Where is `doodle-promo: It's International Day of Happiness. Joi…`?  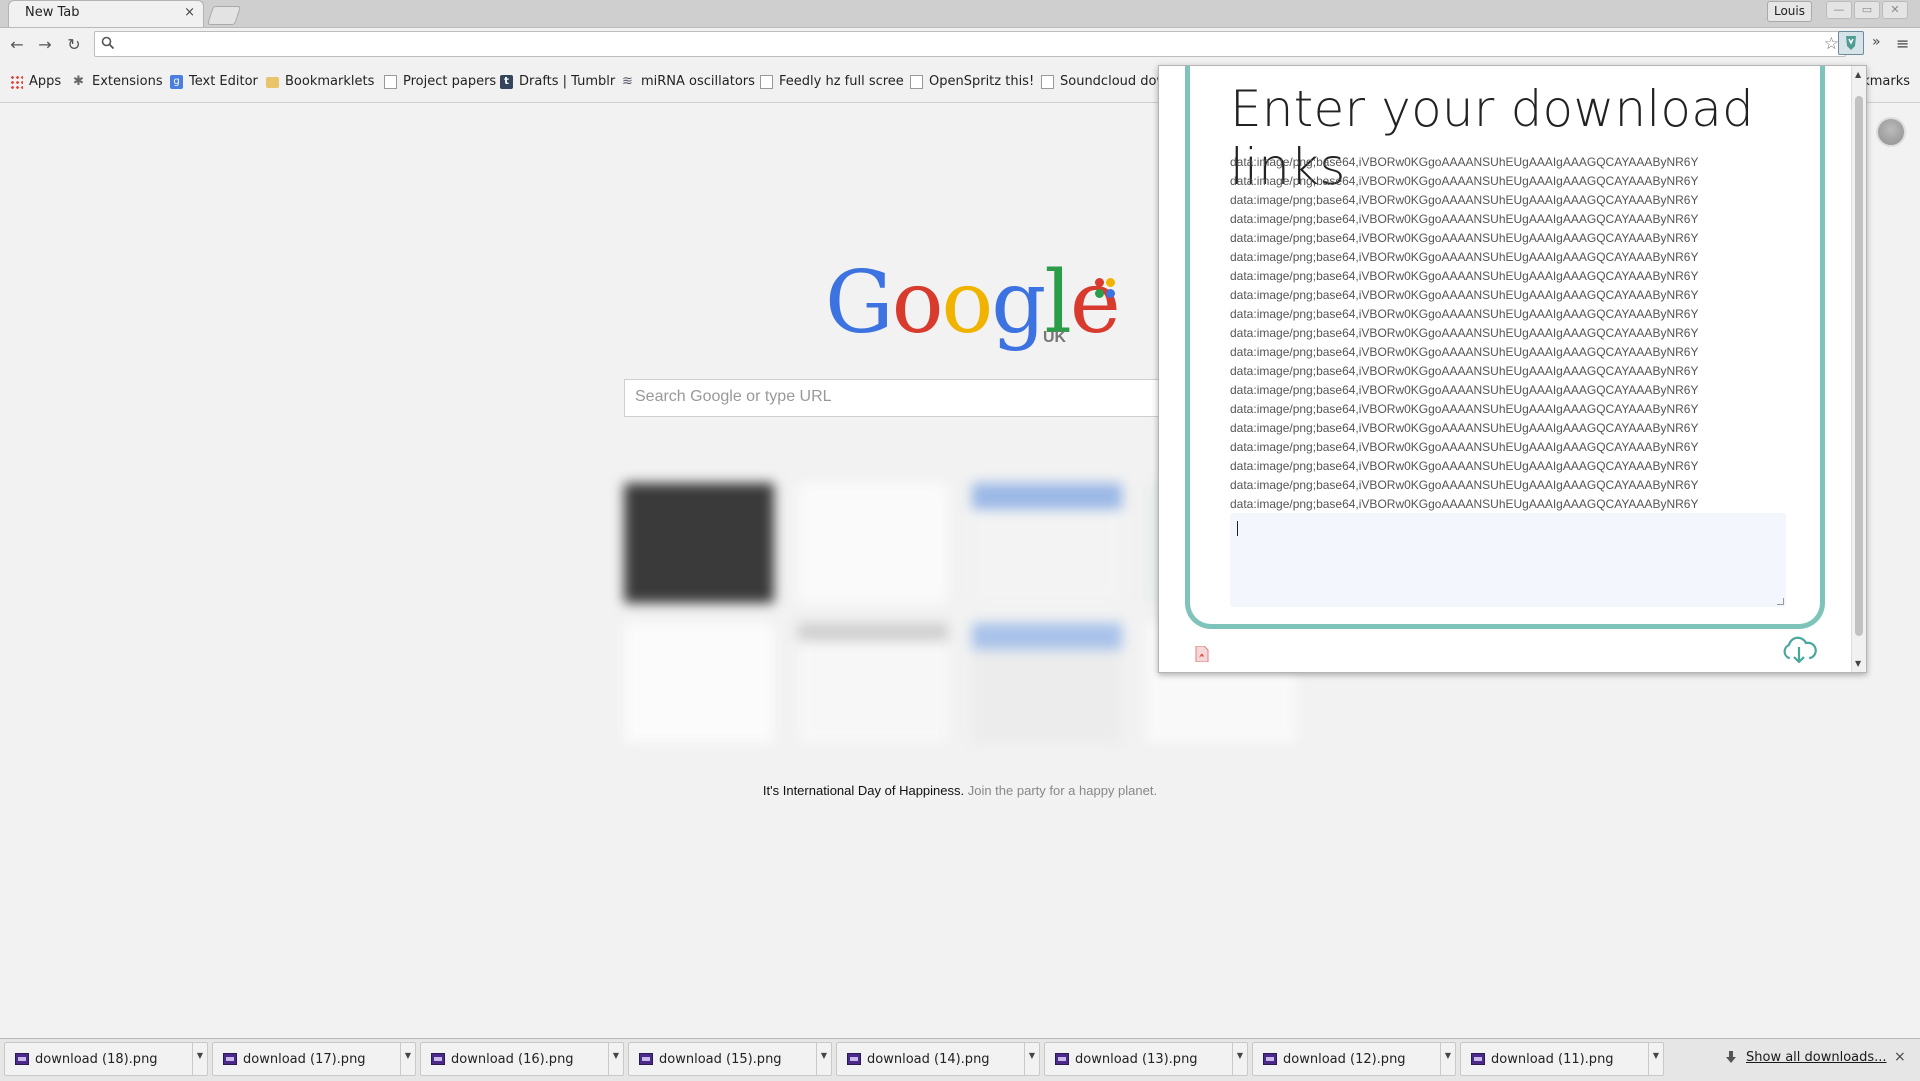 doodle-promo: It's International Day of Happiness. Joi… is located at coordinates (960, 790).